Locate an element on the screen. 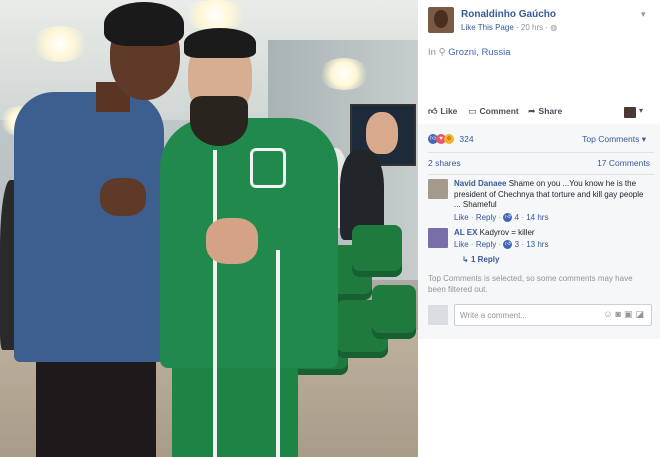  comment-icon: ▭ is located at coordinates (472, 111).